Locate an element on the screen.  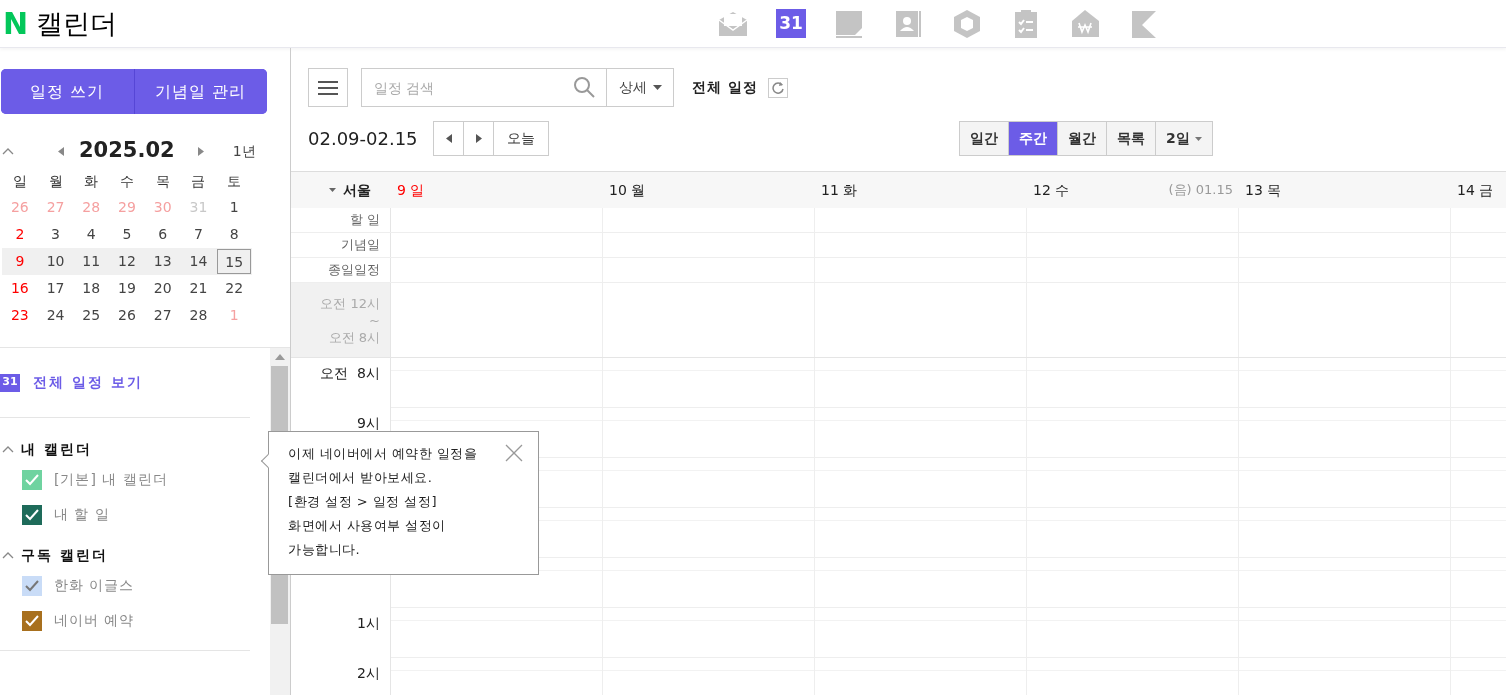
group-title: 구독 캘린더 is located at coordinates (64, 555).